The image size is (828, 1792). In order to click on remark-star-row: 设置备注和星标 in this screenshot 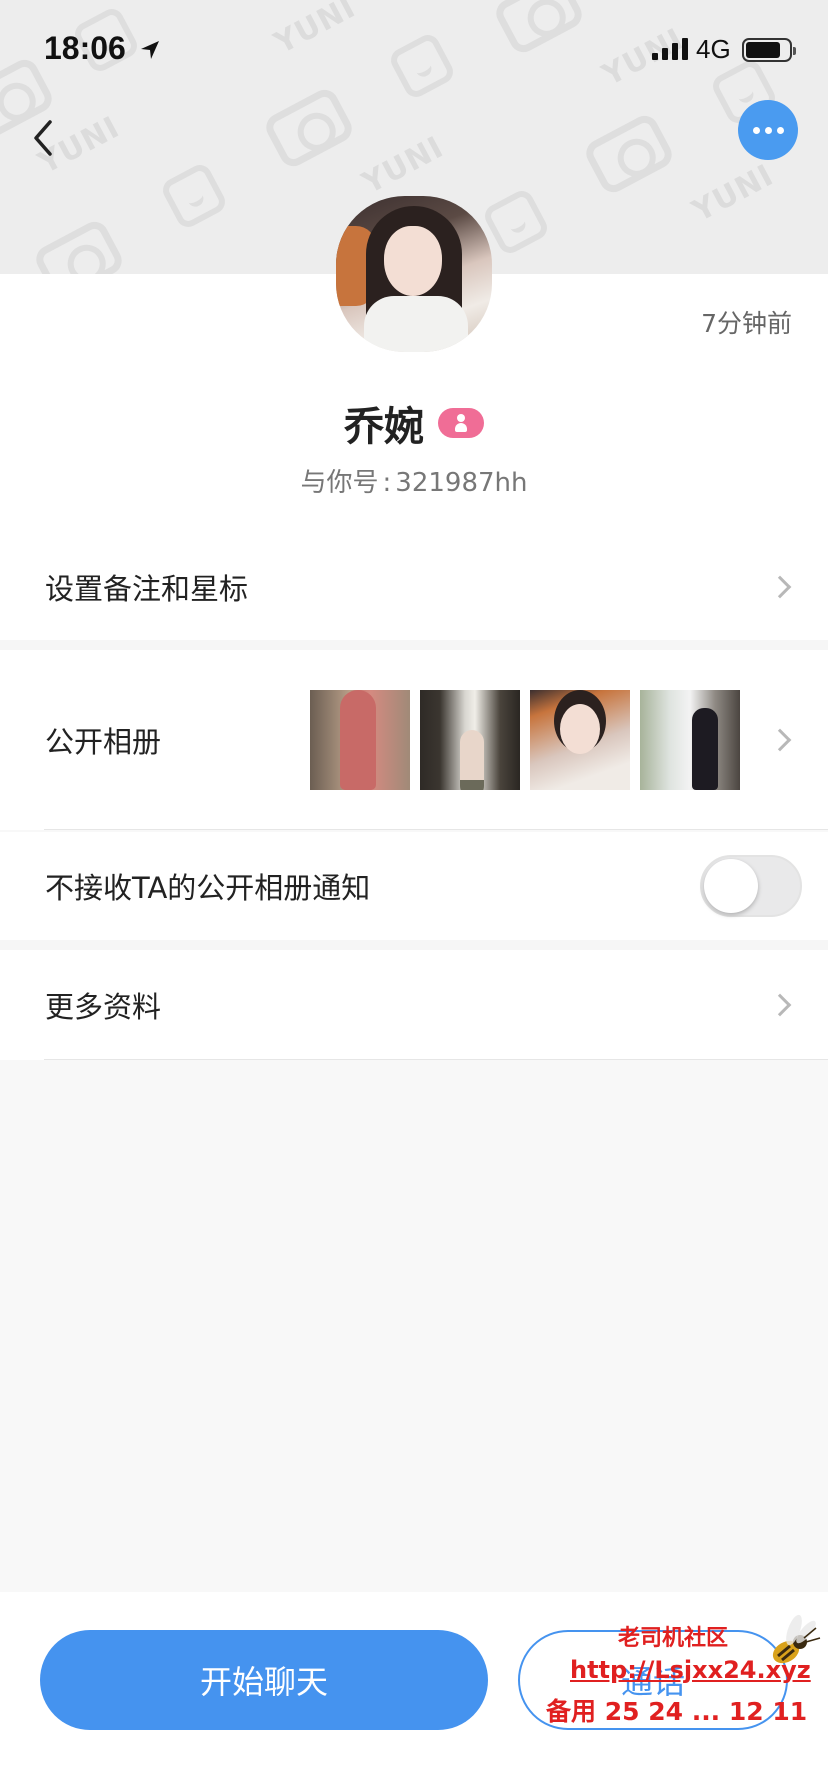, I will do `click(414, 587)`.